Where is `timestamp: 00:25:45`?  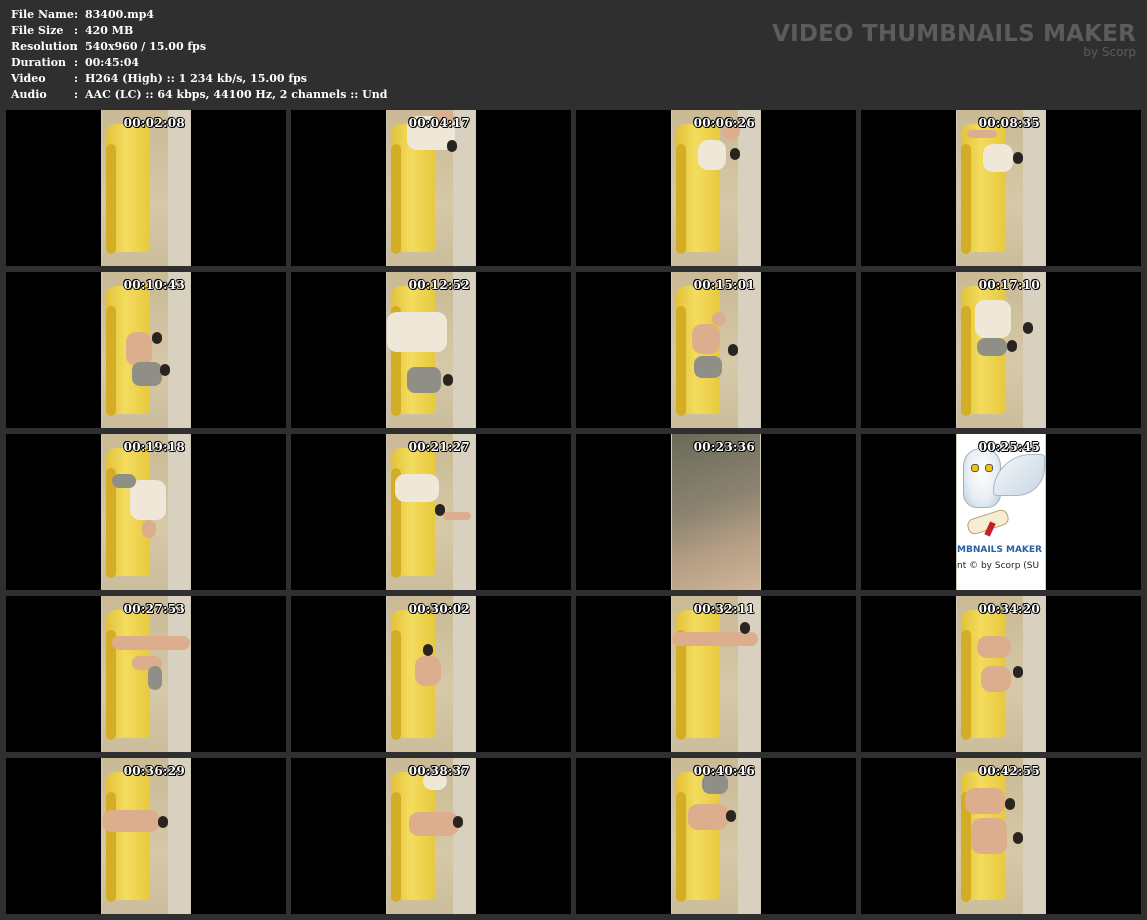
timestamp: 00:25:45 is located at coordinates (1009, 447).